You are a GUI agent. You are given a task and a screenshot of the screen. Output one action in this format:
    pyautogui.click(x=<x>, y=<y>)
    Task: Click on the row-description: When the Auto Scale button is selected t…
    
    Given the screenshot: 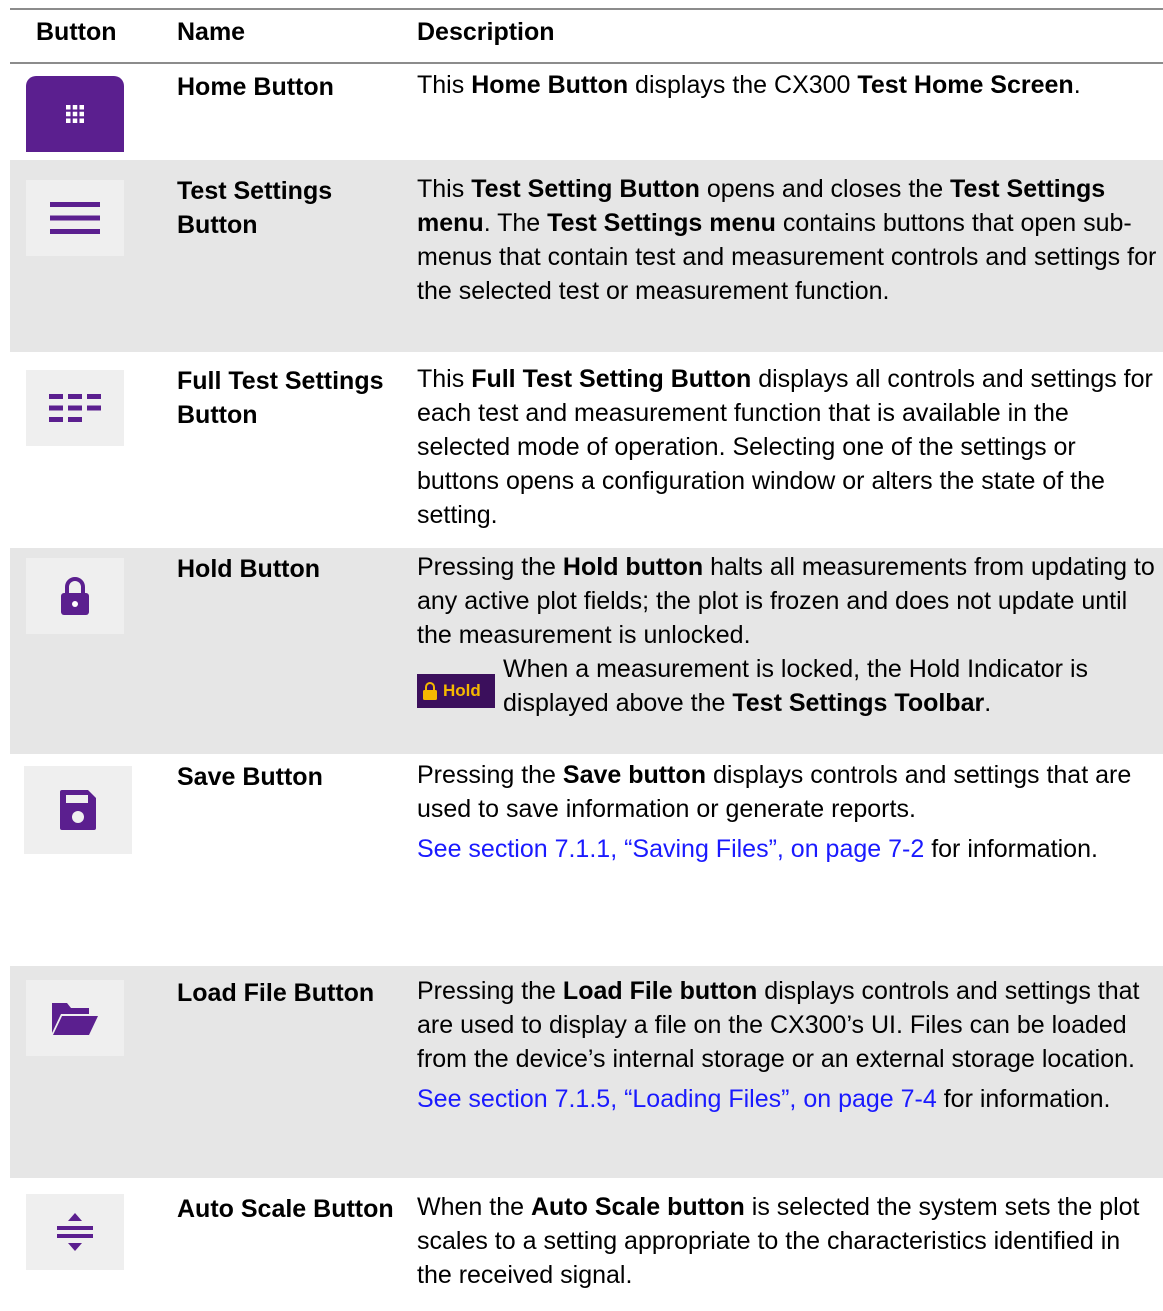 What is the action you would take?
    pyautogui.click(x=778, y=1241)
    